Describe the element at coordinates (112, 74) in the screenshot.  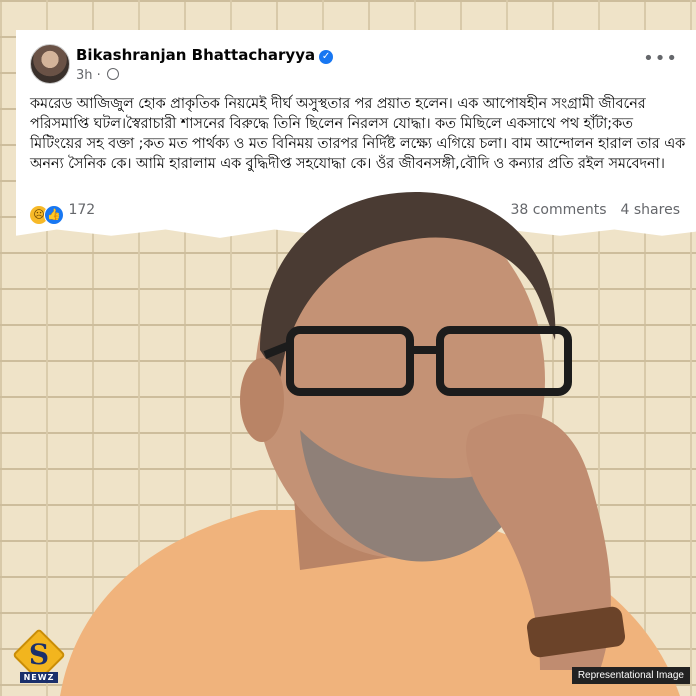
I see `globe-icon` at that location.